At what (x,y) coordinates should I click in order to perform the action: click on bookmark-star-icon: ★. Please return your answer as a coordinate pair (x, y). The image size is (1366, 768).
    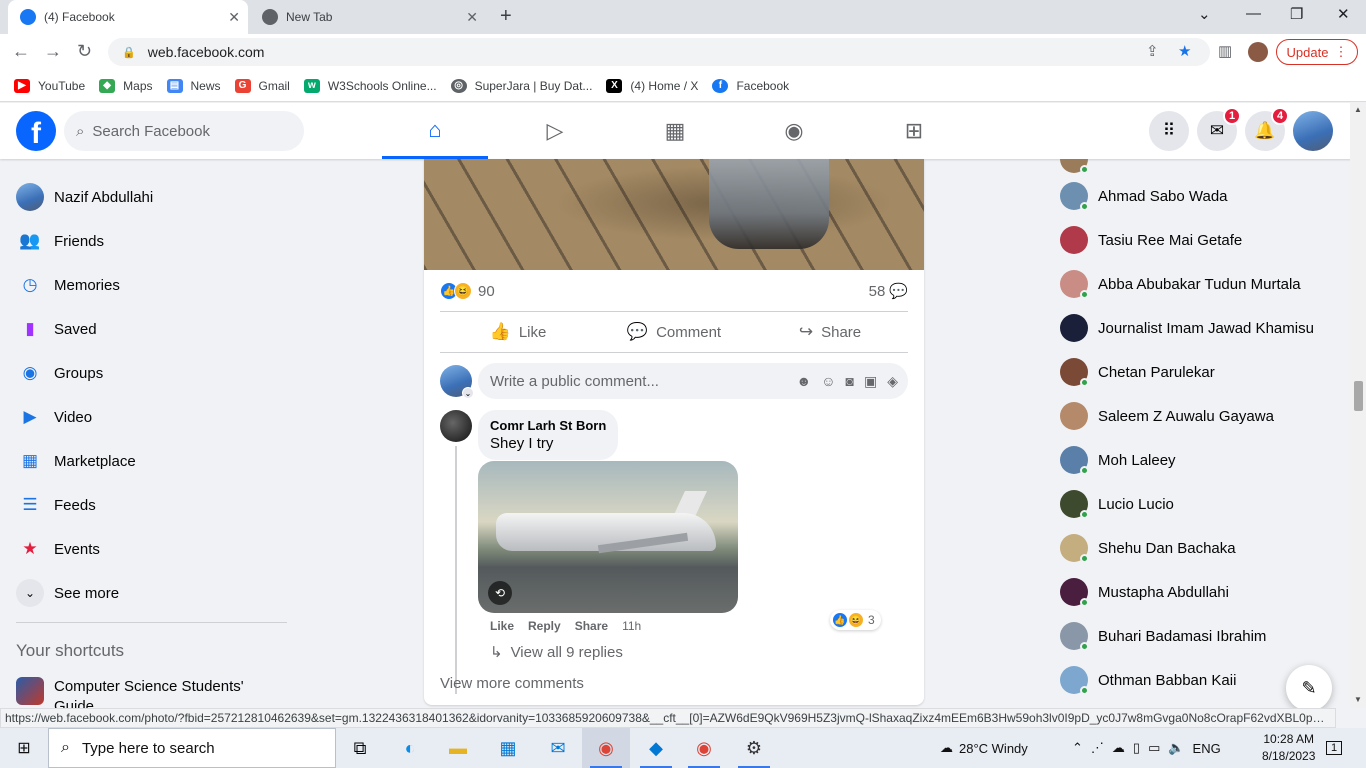
    Looking at the image, I should click on (1184, 51).